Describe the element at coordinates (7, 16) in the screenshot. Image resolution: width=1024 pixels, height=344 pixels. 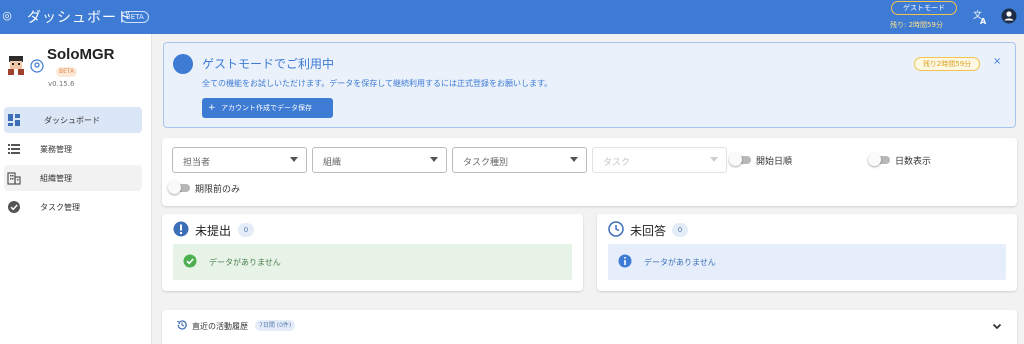
I see `app-icon: ◎` at that location.